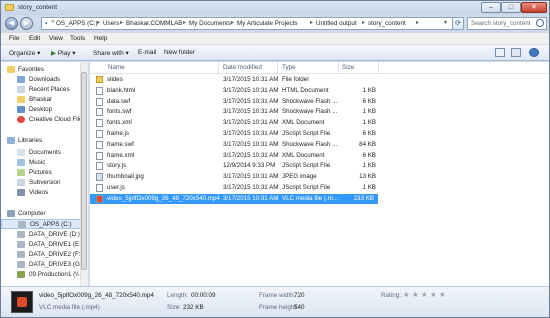 The image size is (550, 318). What do you see at coordinates (63, 53) in the screenshot?
I see `play-button: ▶ Play ▾` at bounding box center [63, 53].